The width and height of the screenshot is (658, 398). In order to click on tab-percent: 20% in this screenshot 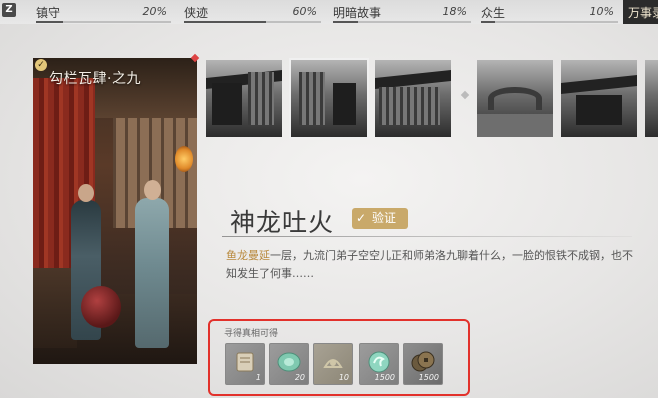, I will do `click(154, 11)`.